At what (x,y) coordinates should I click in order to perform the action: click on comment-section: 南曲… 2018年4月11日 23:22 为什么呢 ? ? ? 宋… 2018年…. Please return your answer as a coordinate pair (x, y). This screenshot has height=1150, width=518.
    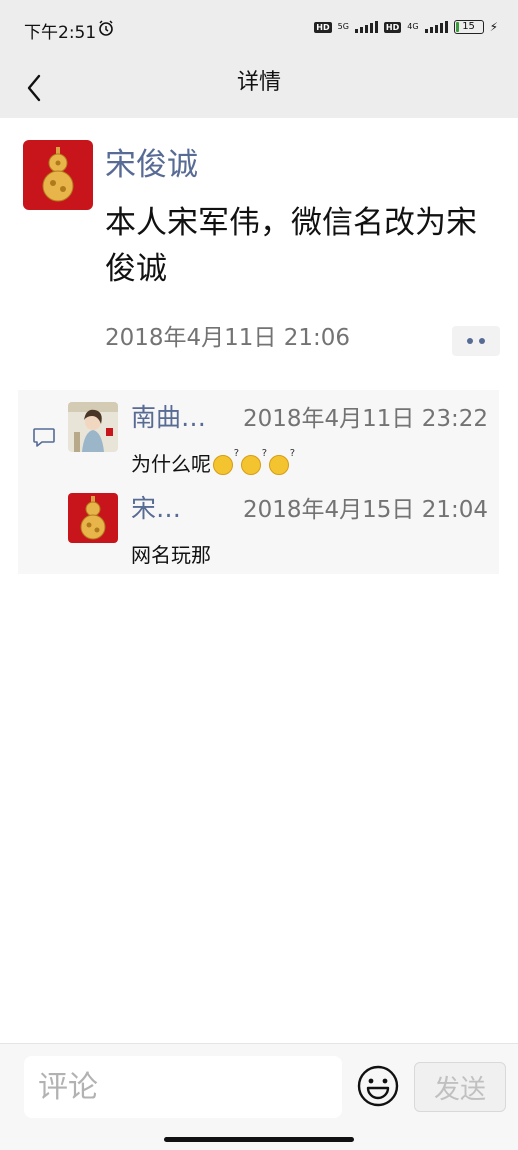
    Looking at the image, I should click on (258, 482).